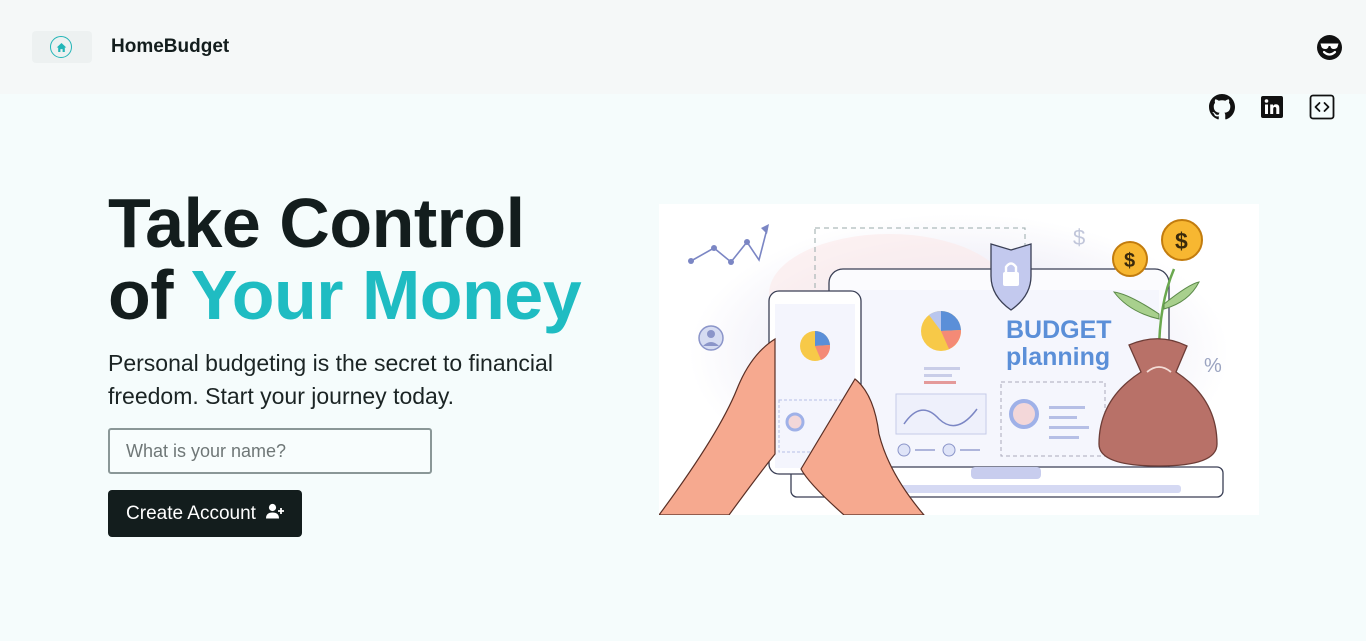 The image size is (1366, 641). I want to click on code-icon, so click(1322, 107).